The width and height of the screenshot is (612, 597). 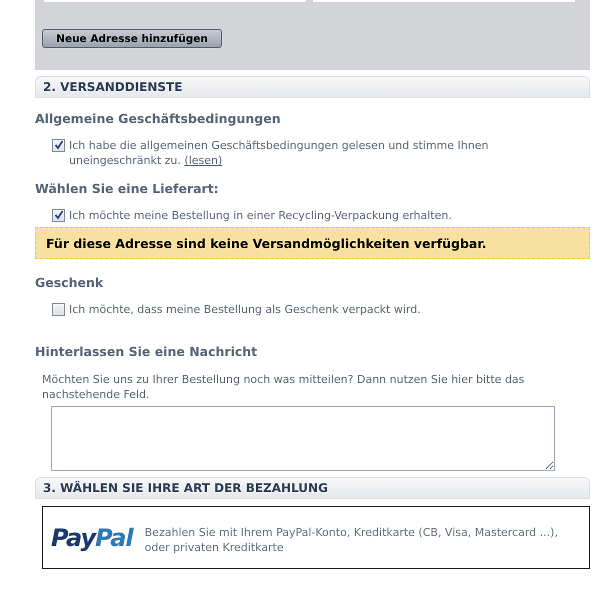 What do you see at coordinates (185, 488) in the screenshot?
I see `section-title: 3. WÄHLEN SIE IHRE ART DER BEZAHLUNG` at bounding box center [185, 488].